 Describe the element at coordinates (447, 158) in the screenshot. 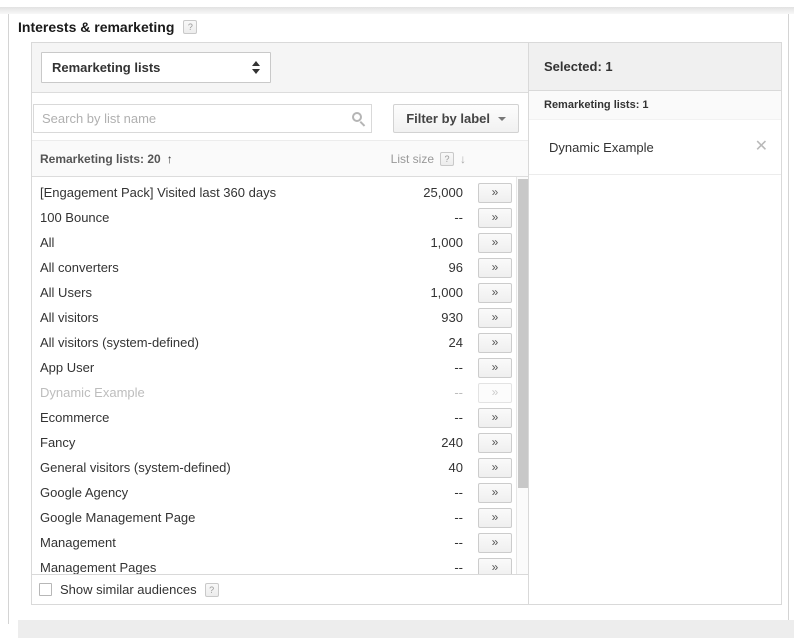

I see `list-size-help-icon: ?` at that location.